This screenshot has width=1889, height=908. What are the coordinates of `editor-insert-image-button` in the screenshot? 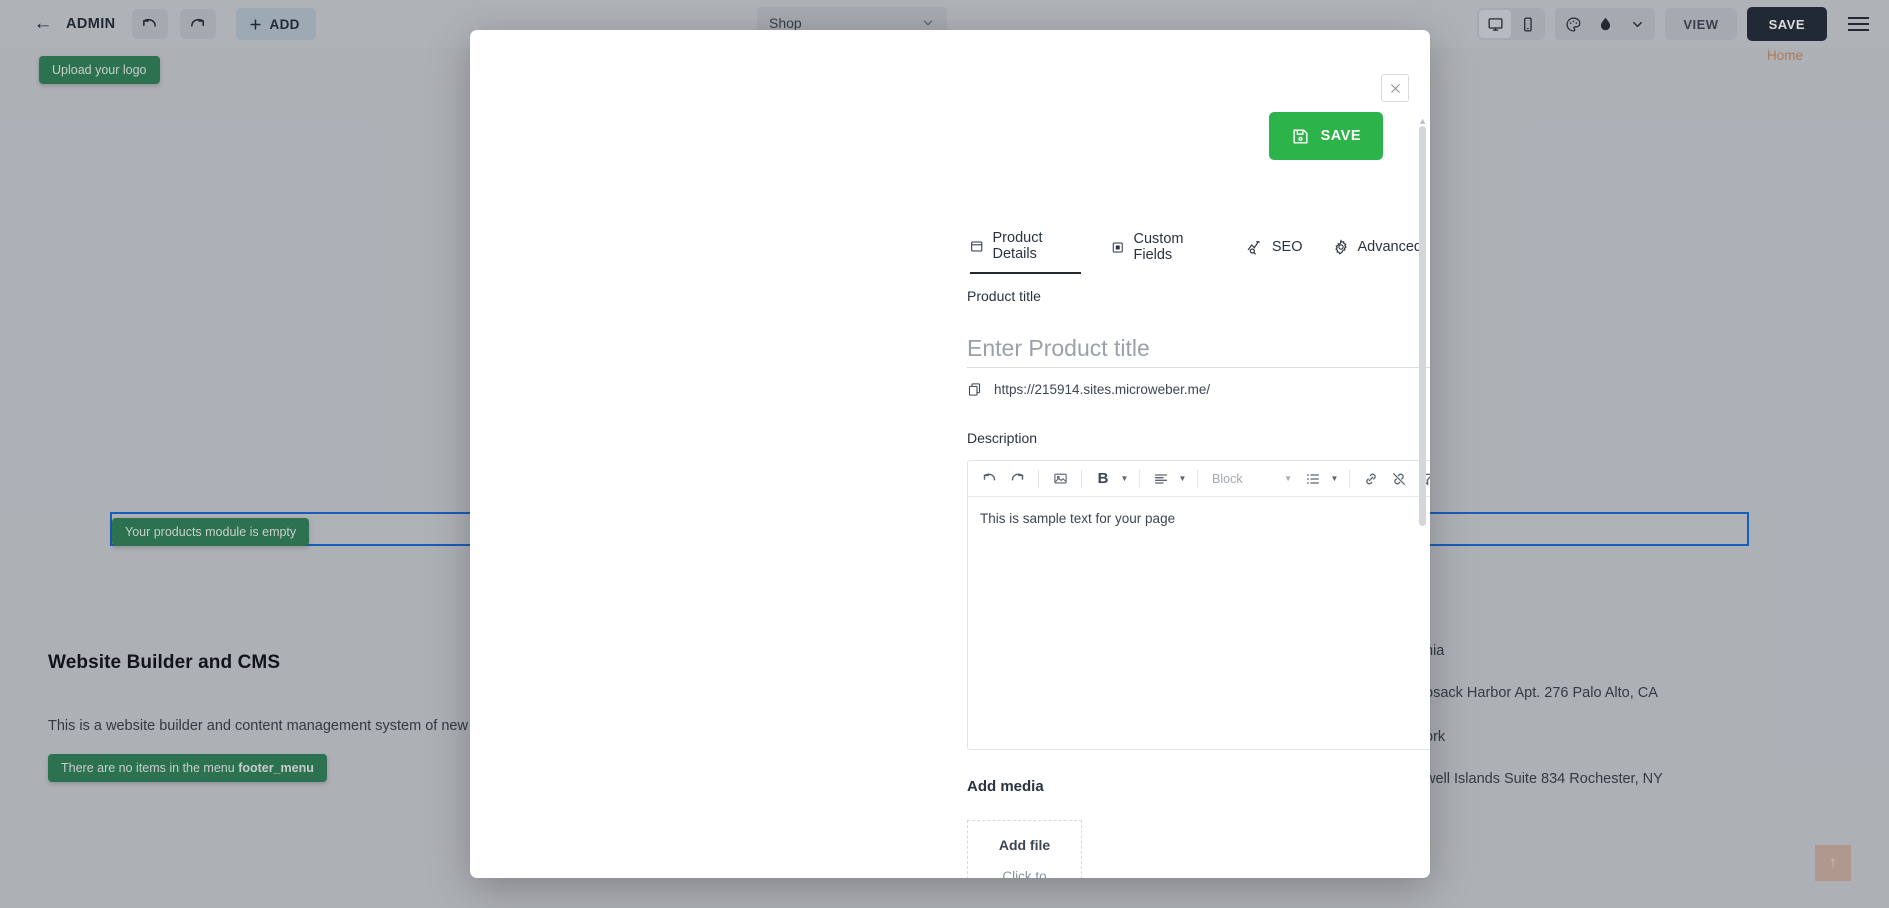 It's located at (1060, 479).